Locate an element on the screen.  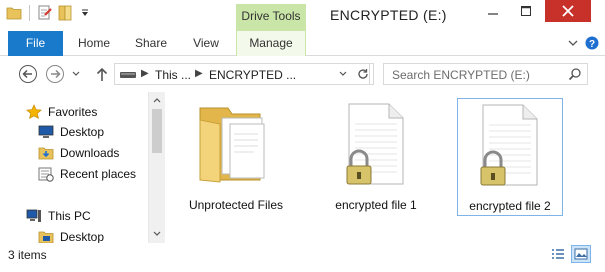
file-item-label: encrypted file 1 is located at coordinates (376, 205).